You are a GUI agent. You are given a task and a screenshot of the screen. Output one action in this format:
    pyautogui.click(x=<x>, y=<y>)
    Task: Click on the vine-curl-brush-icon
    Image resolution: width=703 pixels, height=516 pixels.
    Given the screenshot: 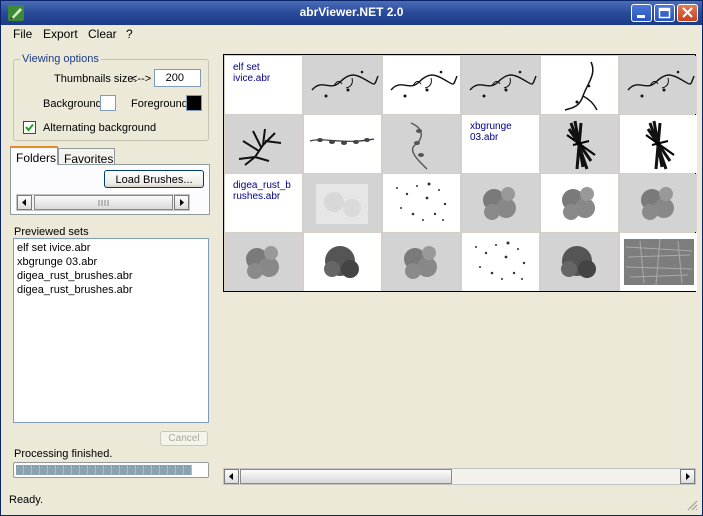 What is the action you would take?
    pyautogui.click(x=581, y=86)
    